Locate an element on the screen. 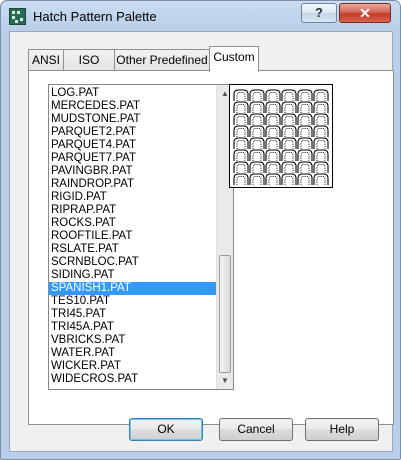 The width and height of the screenshot is (401, 460). hatch-preview-icon is located at coordinates (281, 136).